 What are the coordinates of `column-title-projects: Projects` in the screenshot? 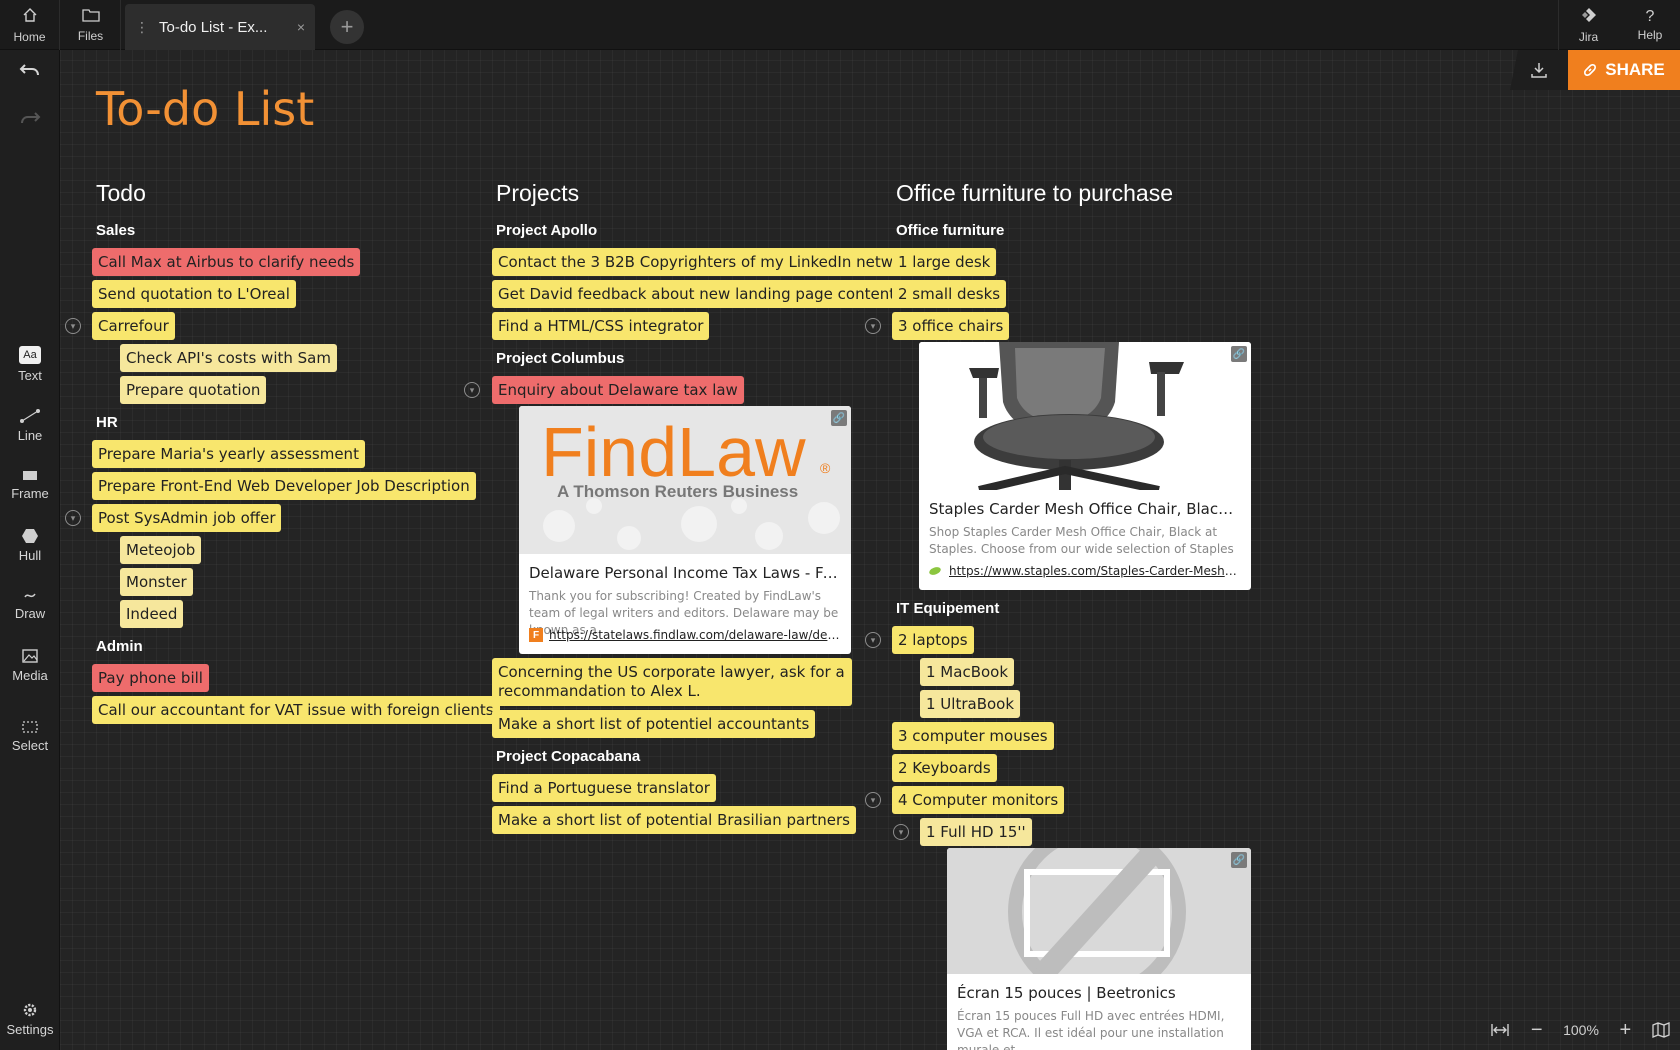 It's located at (537, 193).